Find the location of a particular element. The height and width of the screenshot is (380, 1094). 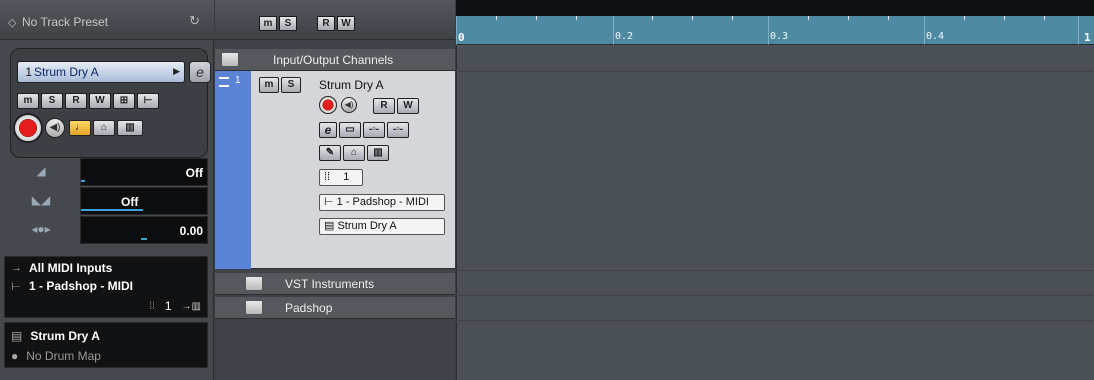

track-preset-selector: ◇ No Track Preset ↻ is located at coordinates (108, 22).